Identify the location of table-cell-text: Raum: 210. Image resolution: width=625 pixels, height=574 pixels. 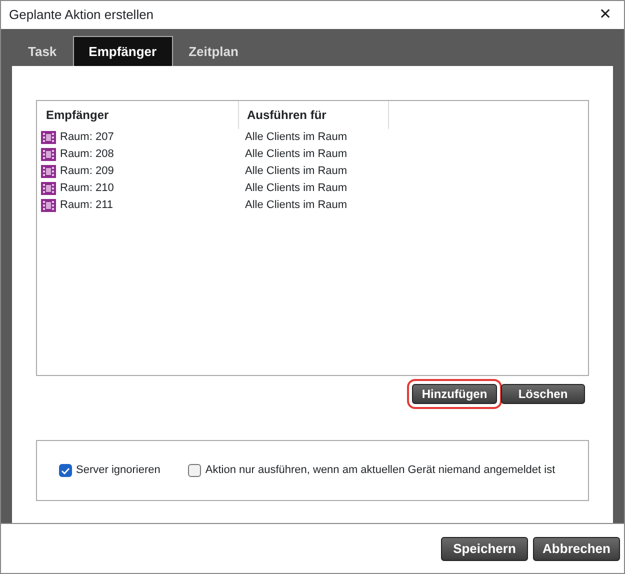
(87, 188).